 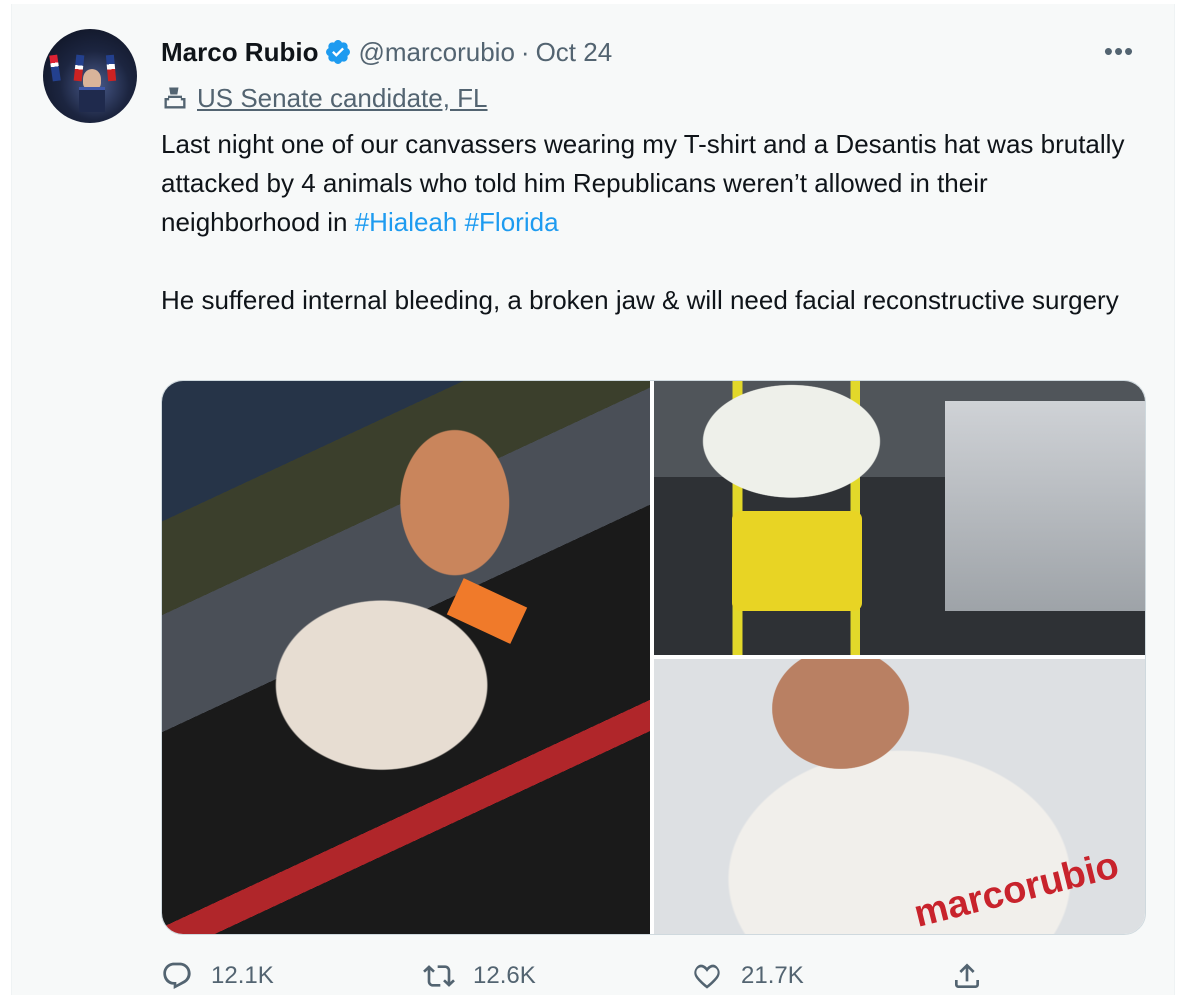 I want to click on like-button: 21.7K, so click(x=747, y=976).